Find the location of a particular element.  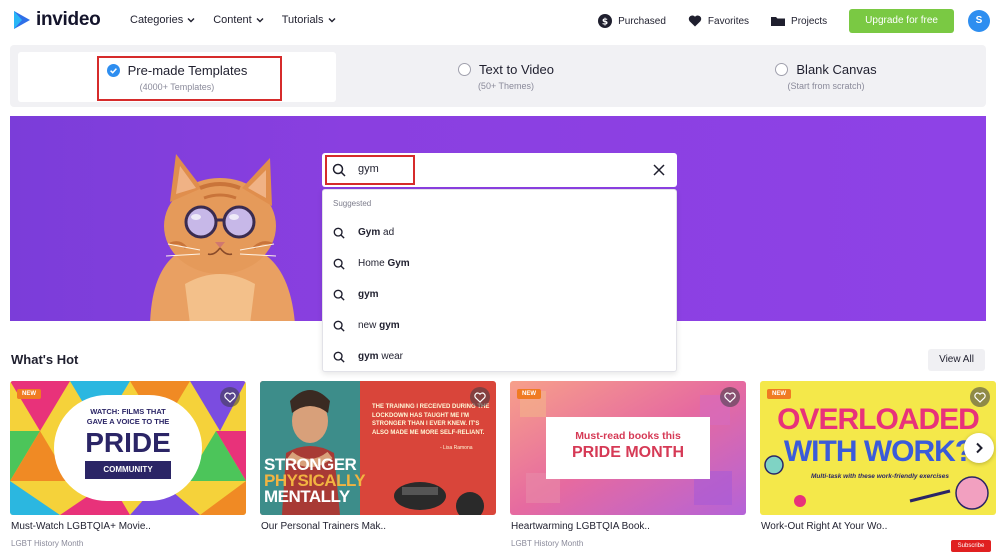

purchased-label: Purchased is located at coordinates (642, 21).